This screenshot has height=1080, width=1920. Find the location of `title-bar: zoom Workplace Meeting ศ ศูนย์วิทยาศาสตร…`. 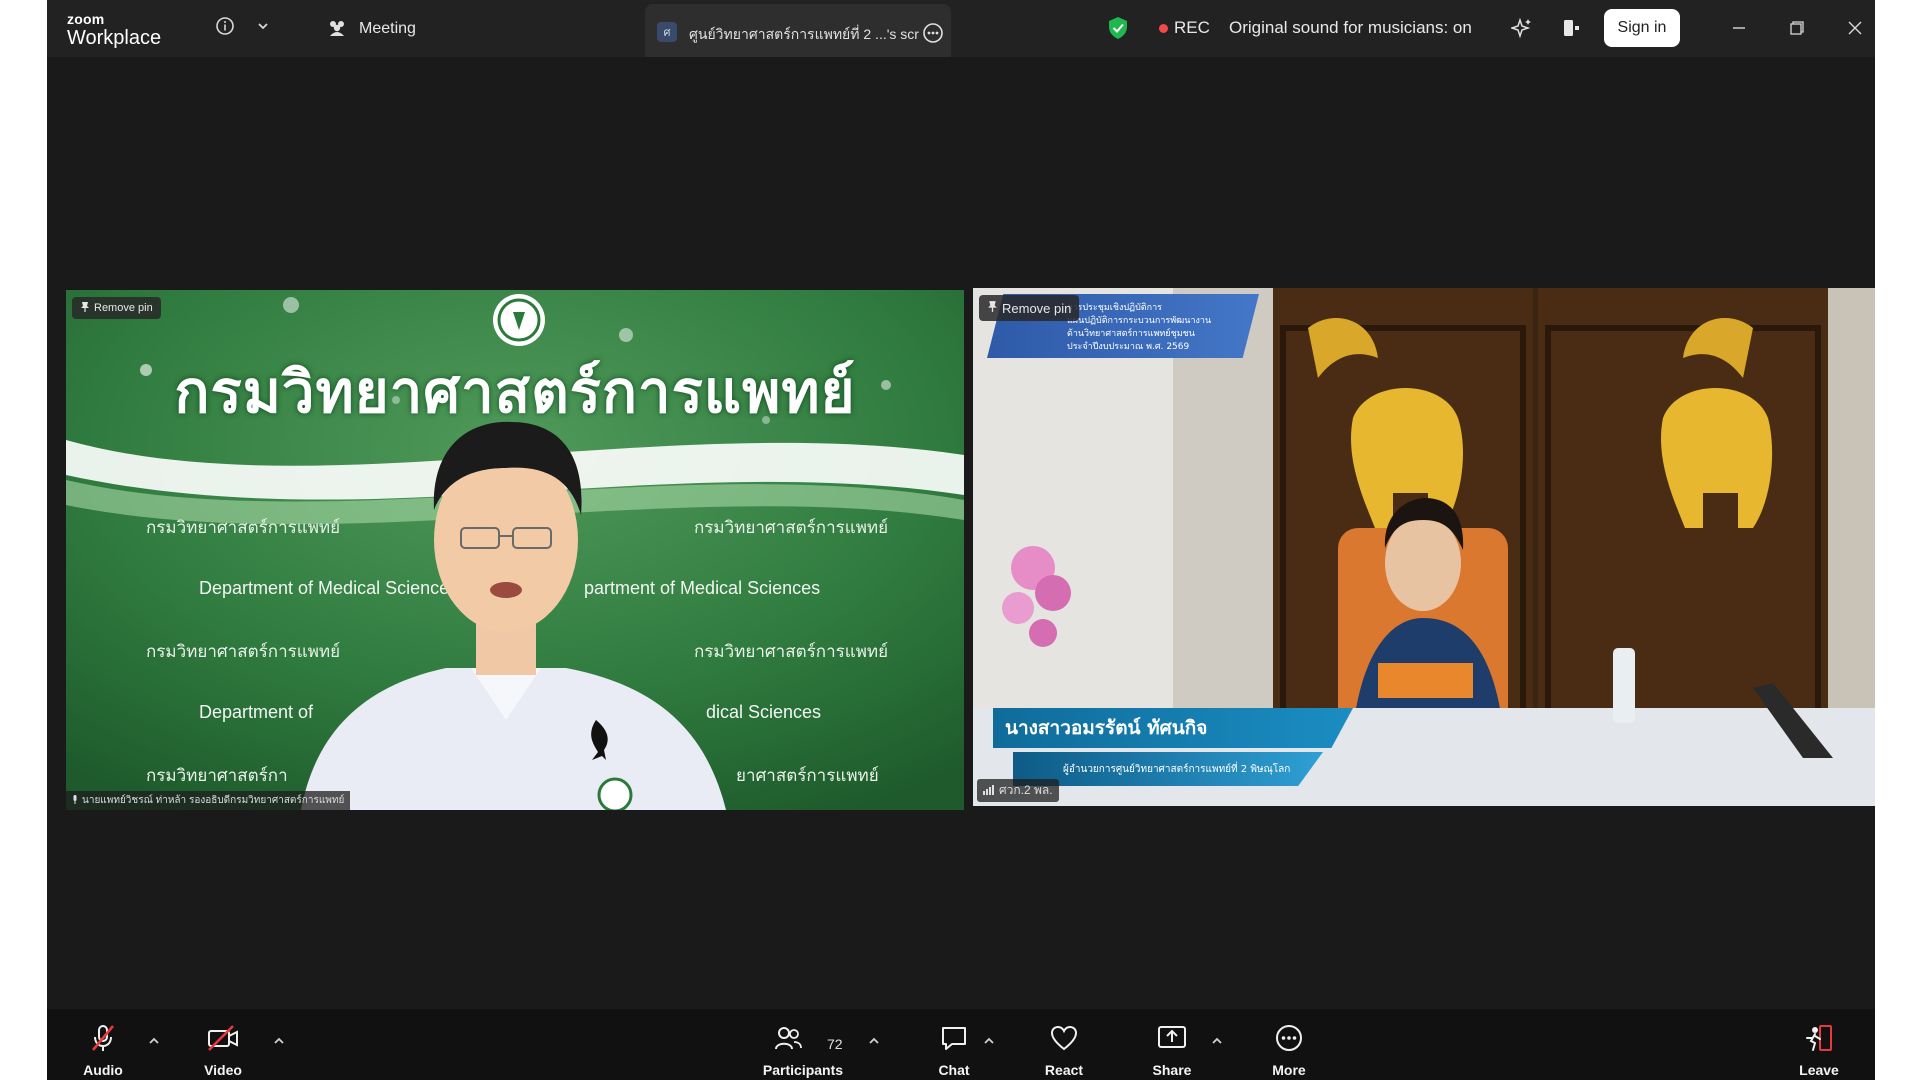

title-bar: zoom Workplace Meeting ศ ศูนย์วิทยาศาสตร… is located at coordinates (961, 28).